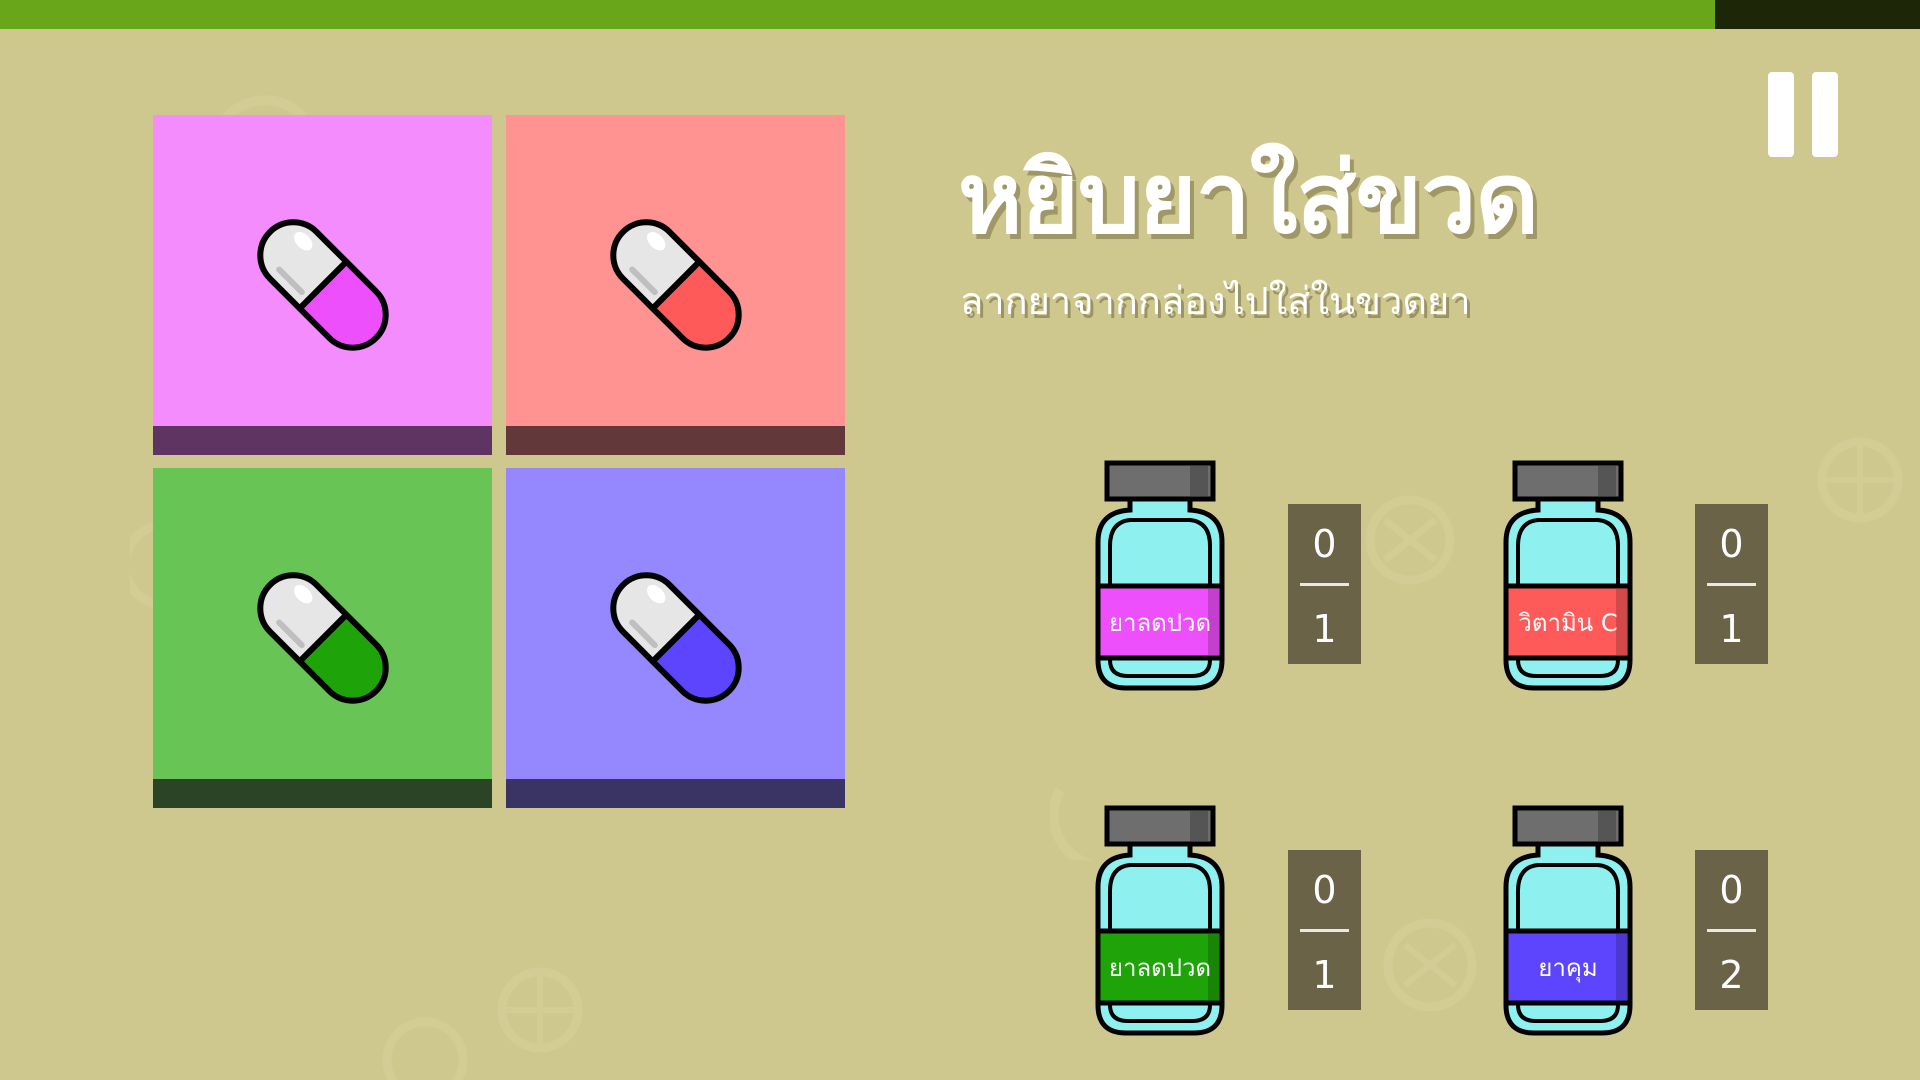 The height and width of the screenshot is (1080, 1920). Describe the element at coordinates (857, 14) in the screenshot. I see `progress-bar-fill` at that location.